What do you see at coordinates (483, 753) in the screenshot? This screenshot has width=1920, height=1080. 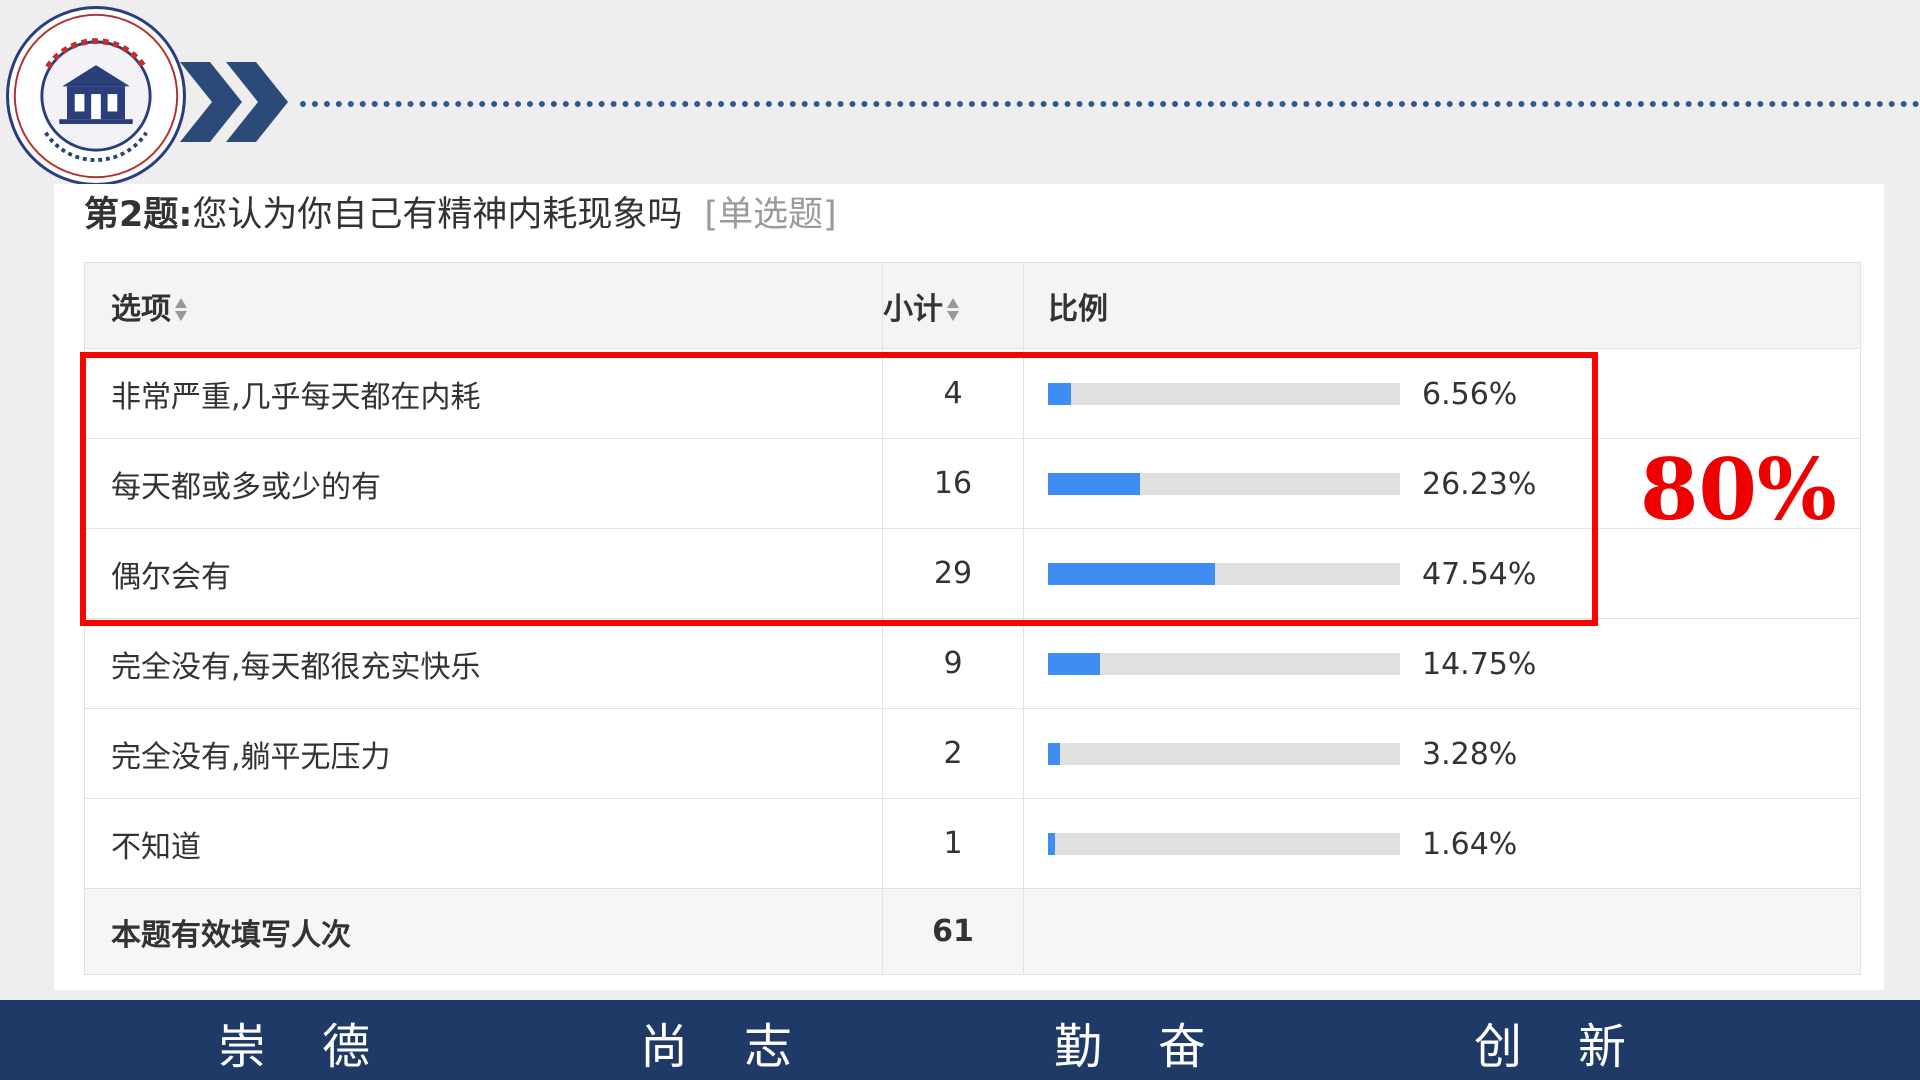 I see `option-cell: 完全没有,躺平无压力` at bounding box center [483, 753].